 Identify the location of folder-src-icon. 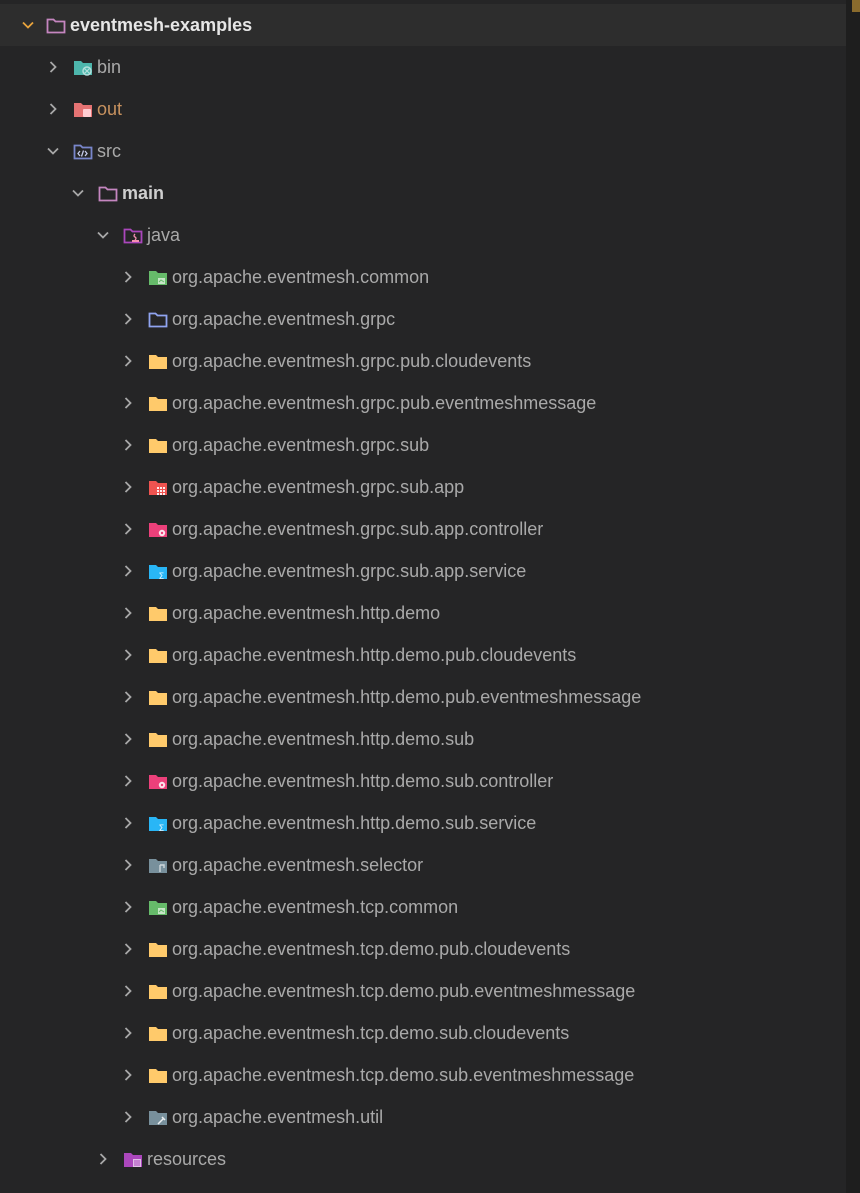
(83, 151).